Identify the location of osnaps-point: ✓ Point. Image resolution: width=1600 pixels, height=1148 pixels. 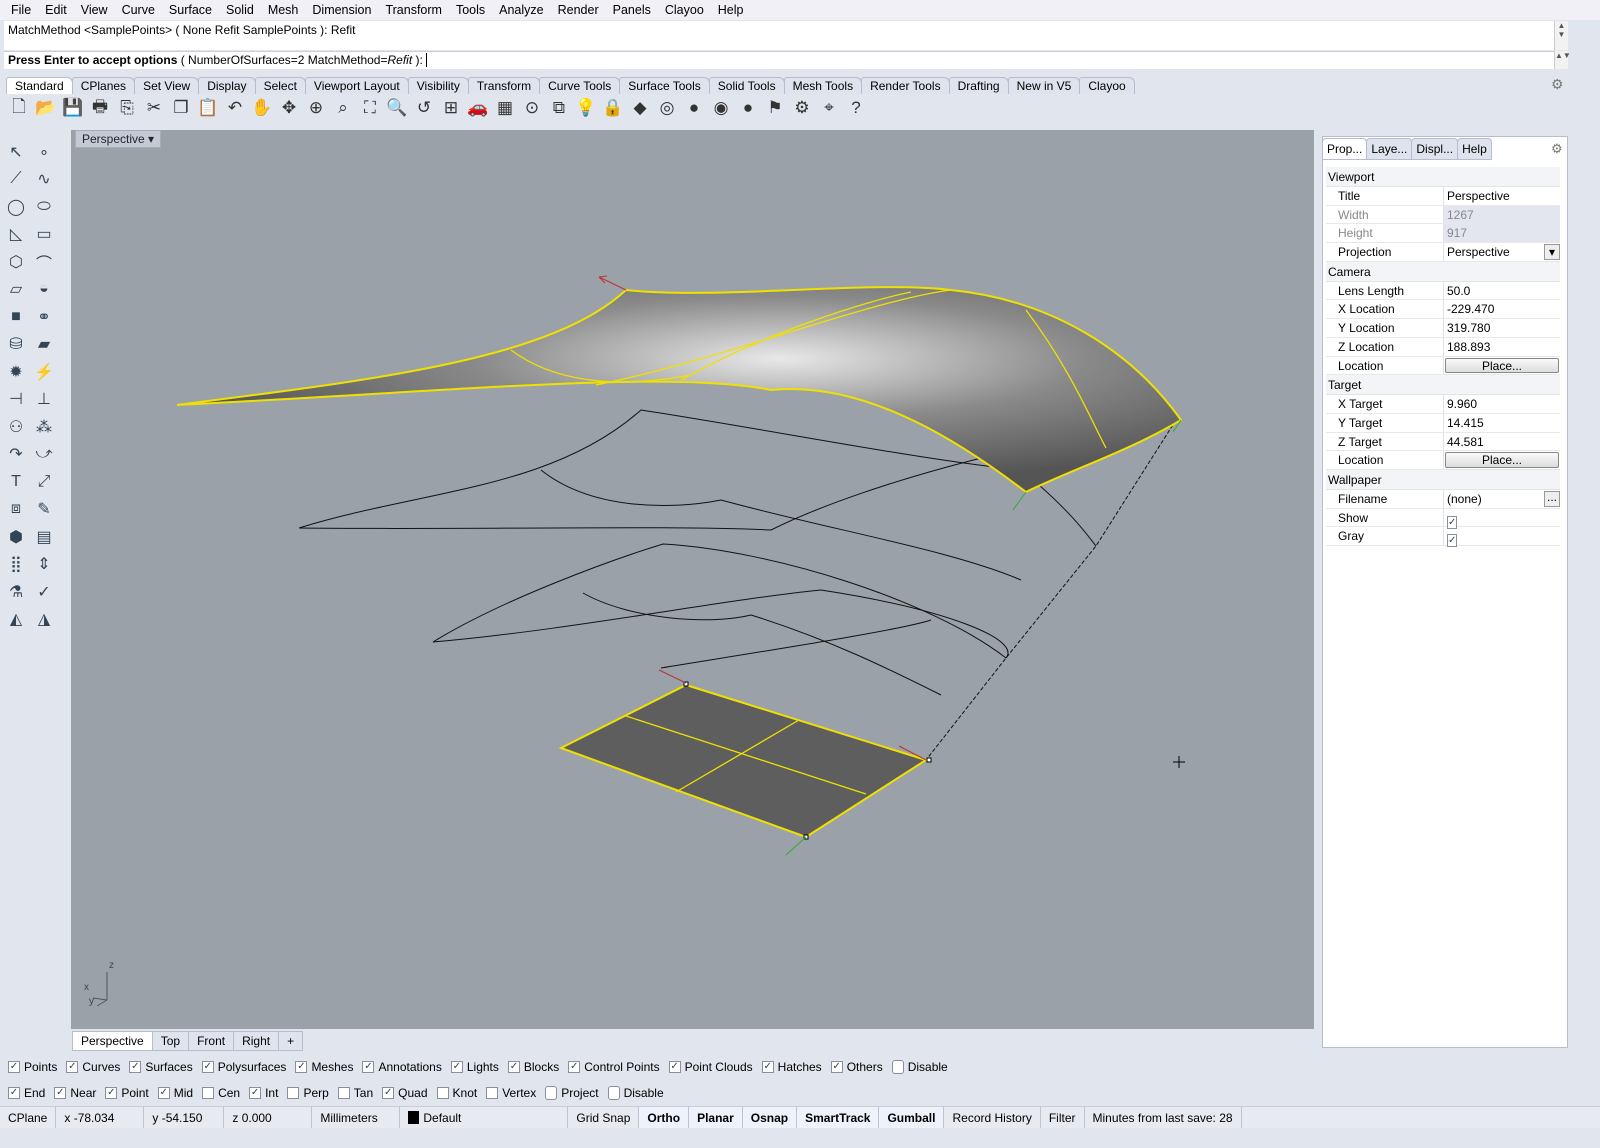
(127, 1093).